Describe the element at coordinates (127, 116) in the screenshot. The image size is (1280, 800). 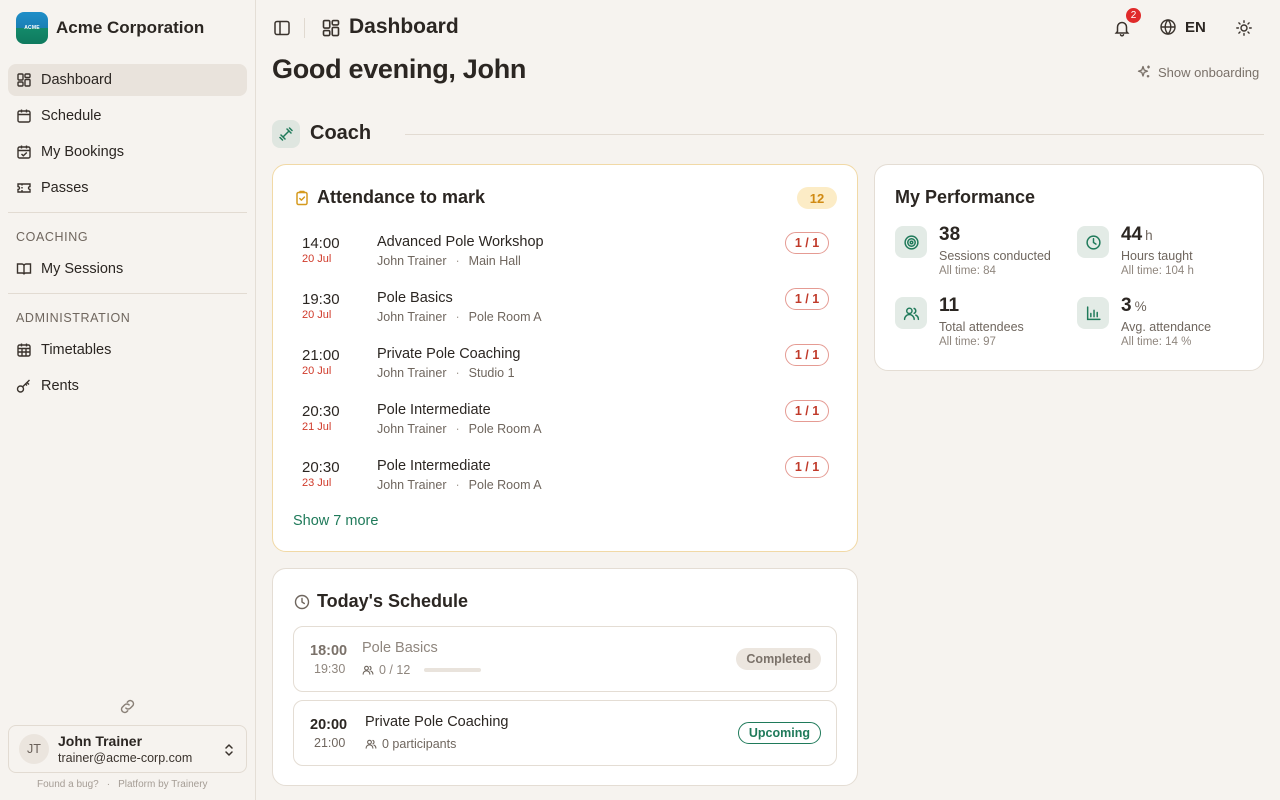
I see `sidebar-item-schedule: Schedule` at that location.